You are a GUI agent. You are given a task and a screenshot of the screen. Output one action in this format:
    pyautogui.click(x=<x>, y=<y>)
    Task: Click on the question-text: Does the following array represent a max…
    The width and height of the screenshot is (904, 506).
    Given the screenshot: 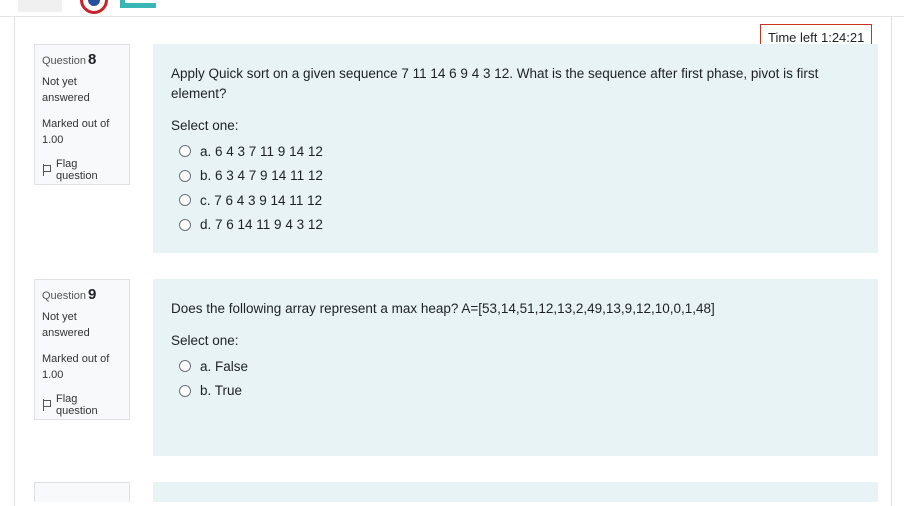 What is the action you would take?
    pyautogui.click(x=443, y=308)
    